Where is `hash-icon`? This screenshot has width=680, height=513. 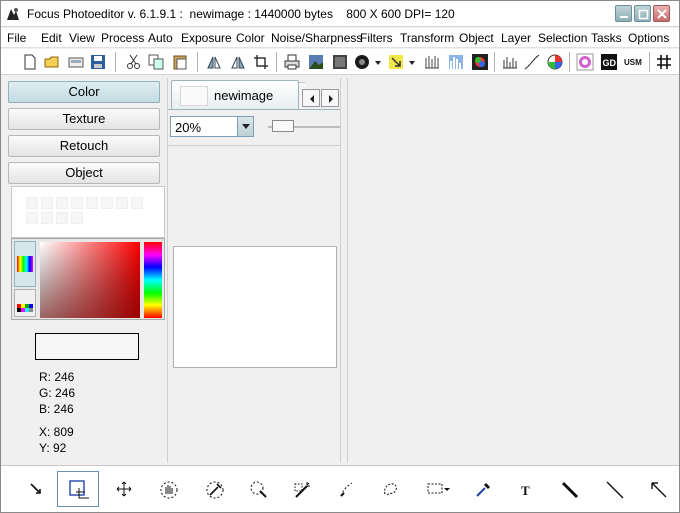
hash-icon is located at coordinates (664, 62).